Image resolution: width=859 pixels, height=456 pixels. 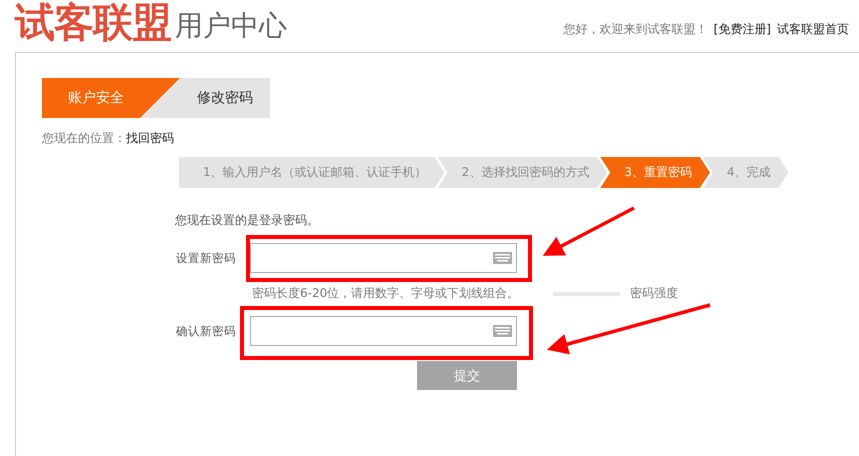 I want to click on field-label: 确认新密码, so click(x=206, y=331).